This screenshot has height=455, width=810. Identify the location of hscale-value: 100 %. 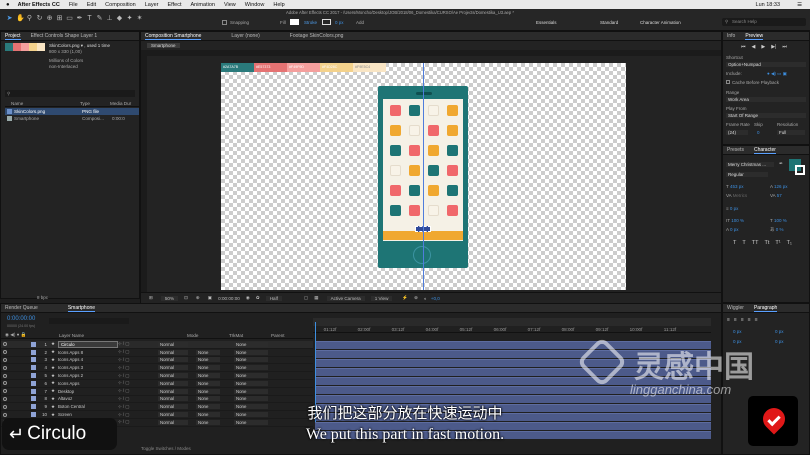
(780, 220).